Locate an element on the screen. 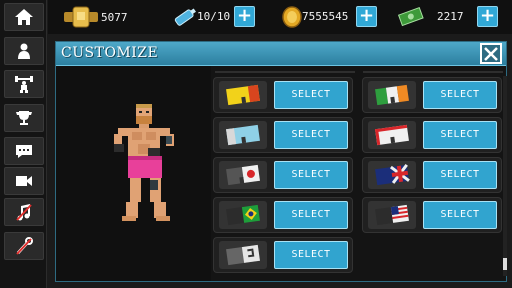  belts-counter: 5077 is located at coordinates (96, 17).